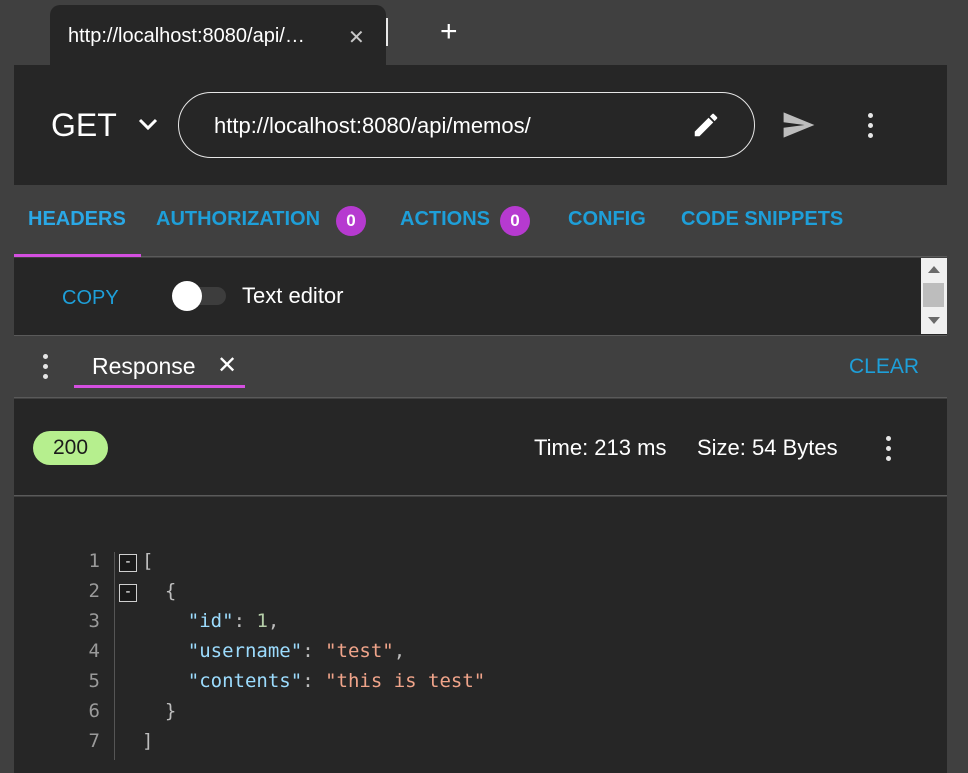 The width and height of the screenshot is (968, 773). Describe the element at coordinates (94, 591) in the screenshot. I see `line-number: 2` at that location.